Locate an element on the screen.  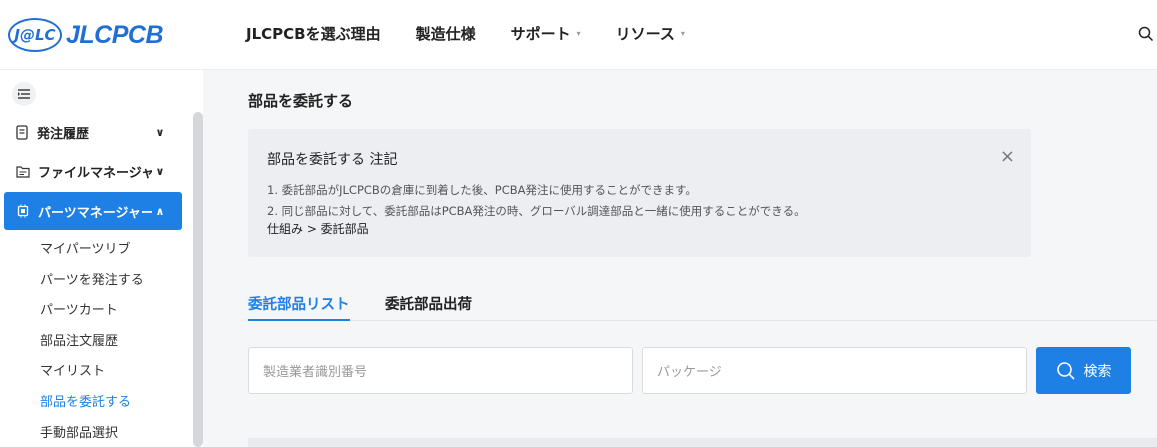
logo-text: JLCPCB is located at coordinates (115, 34).